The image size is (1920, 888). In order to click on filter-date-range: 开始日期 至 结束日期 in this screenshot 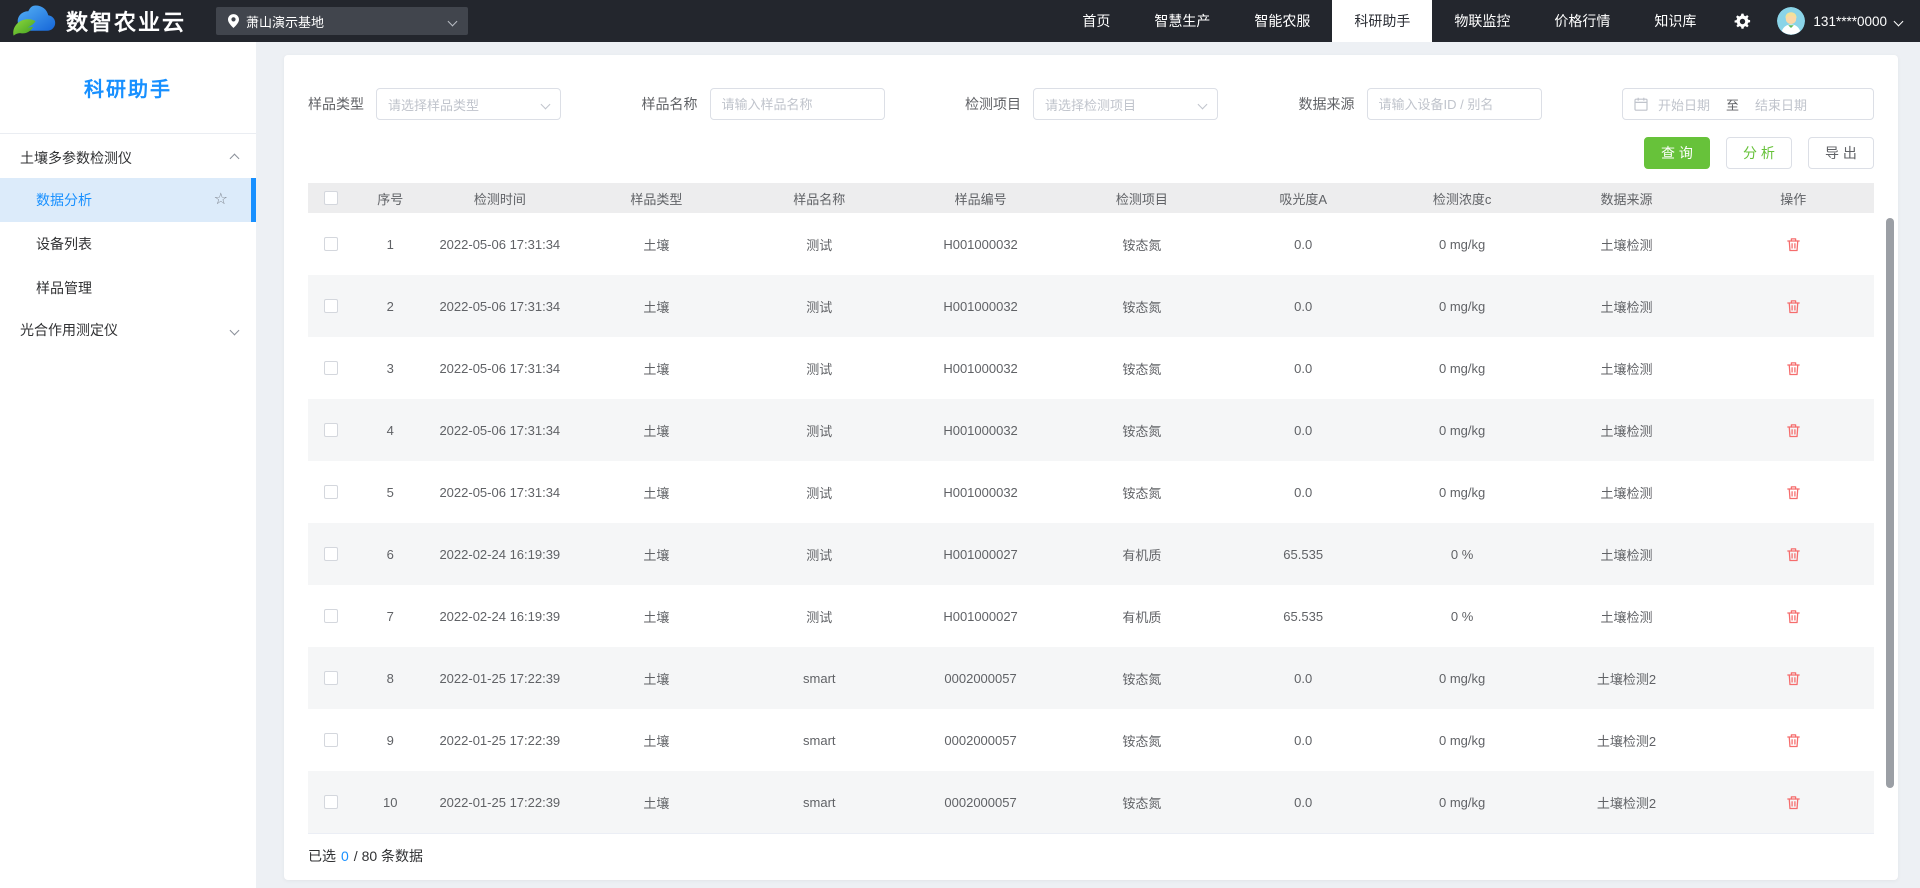, I will do `click(1748, 104)`.